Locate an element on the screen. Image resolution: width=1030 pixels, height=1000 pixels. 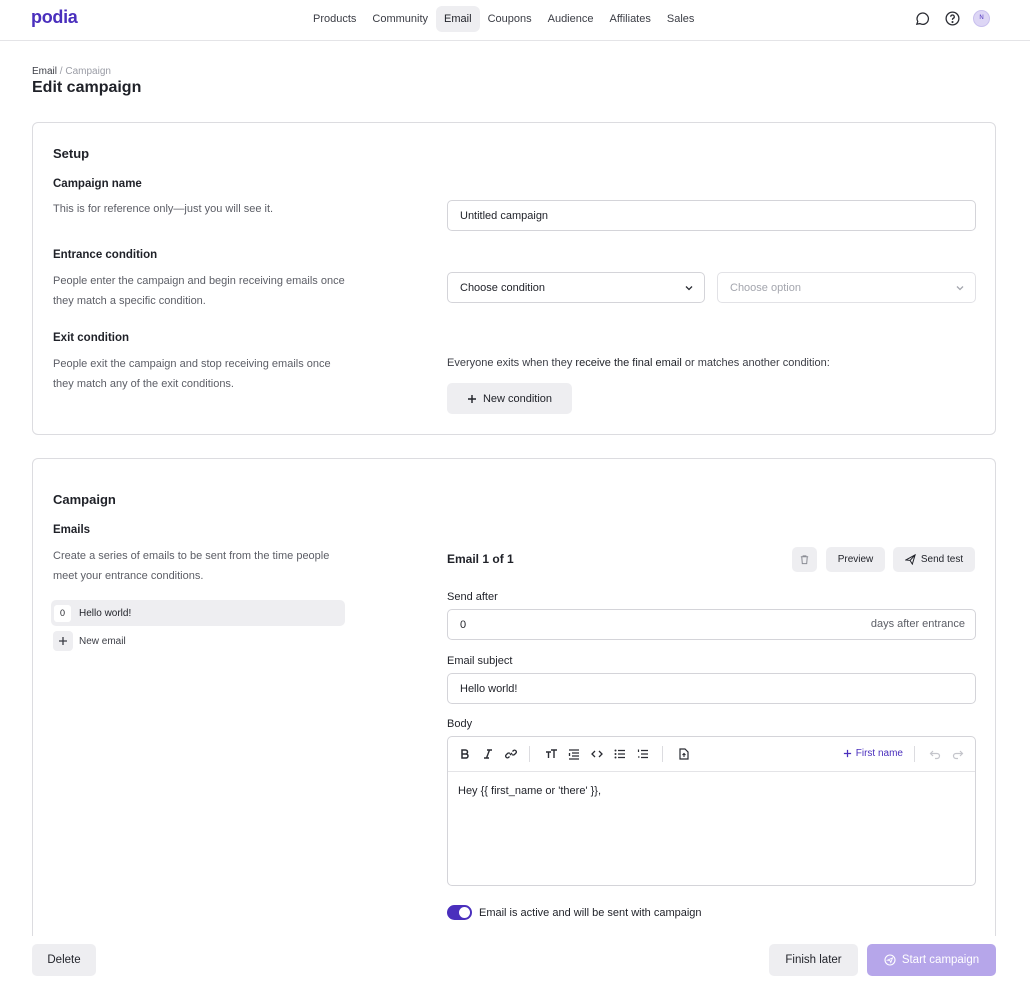
breadcrumb-email: Email is located at coordinates (44, 71).